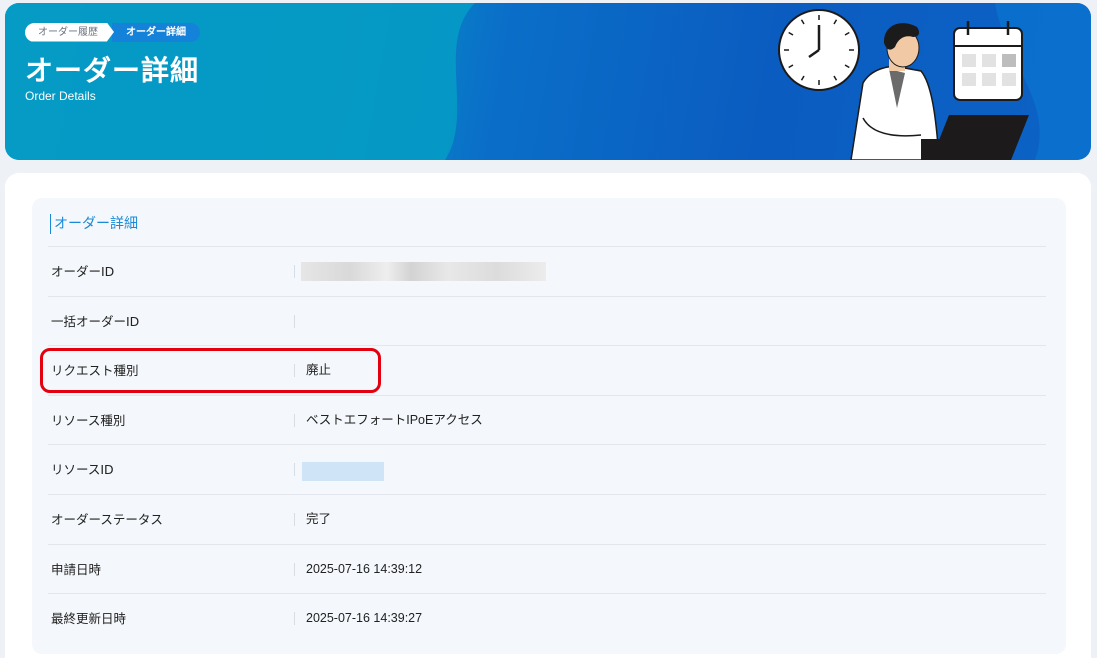 The width and height of the screenshot is (1097, 658). I want to click on detail-value: 完了, so click(319, 518).